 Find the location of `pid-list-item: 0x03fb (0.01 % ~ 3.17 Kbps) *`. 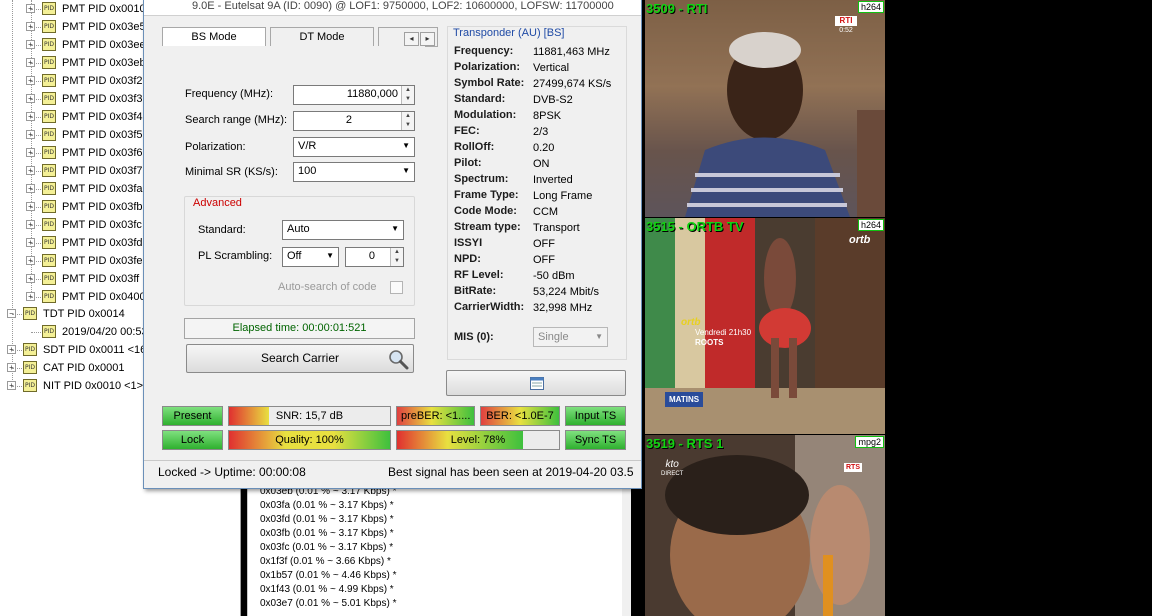

pid-list-item: 0x03fb (0.01 % ~ 3.17 Kbps) * is located at coordinates (327, 533).